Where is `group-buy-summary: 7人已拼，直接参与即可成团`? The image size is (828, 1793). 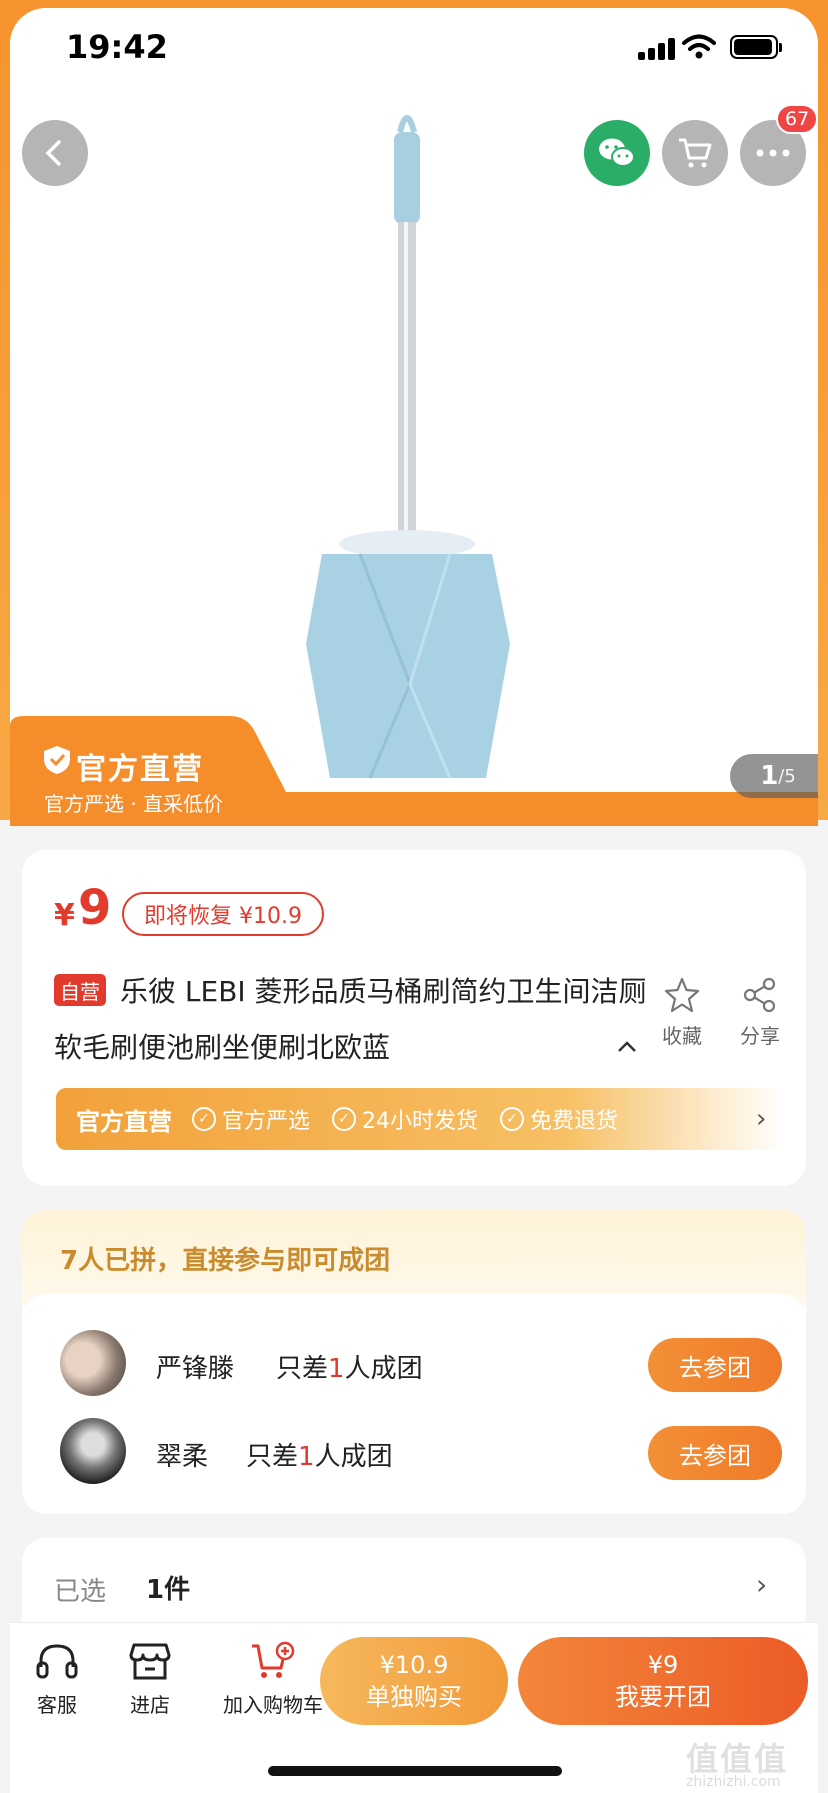 group-buy-summary: 7人已拼，直接参与即可成团 is located at coordinates (225, 1261).